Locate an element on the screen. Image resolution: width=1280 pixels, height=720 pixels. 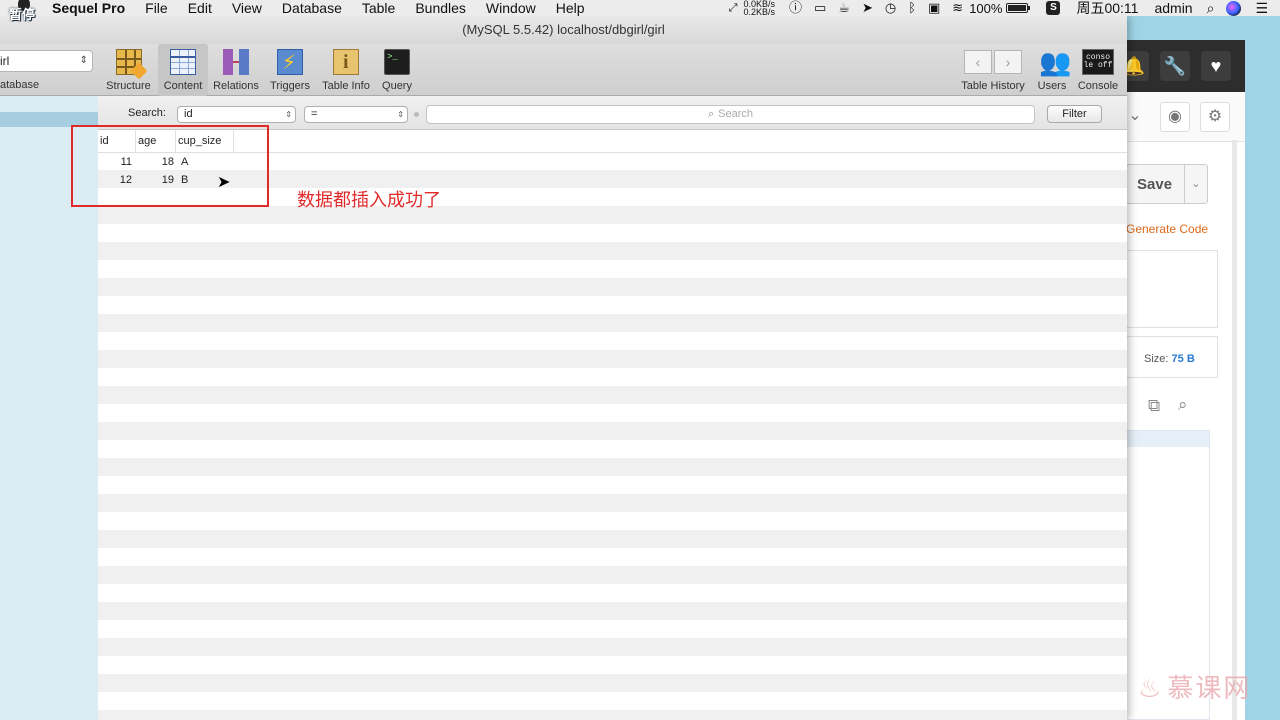
filter-button: Filter is located at coordinates (1074, 114).